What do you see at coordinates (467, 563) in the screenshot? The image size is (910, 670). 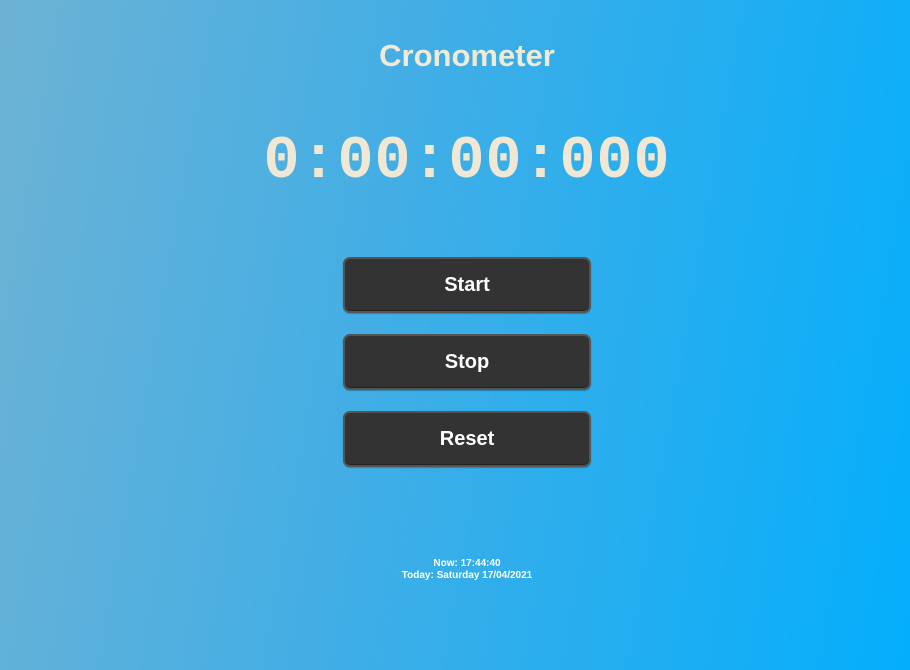 I see `current-time: Now: 17:44:40` at bounding box center [467, 563].